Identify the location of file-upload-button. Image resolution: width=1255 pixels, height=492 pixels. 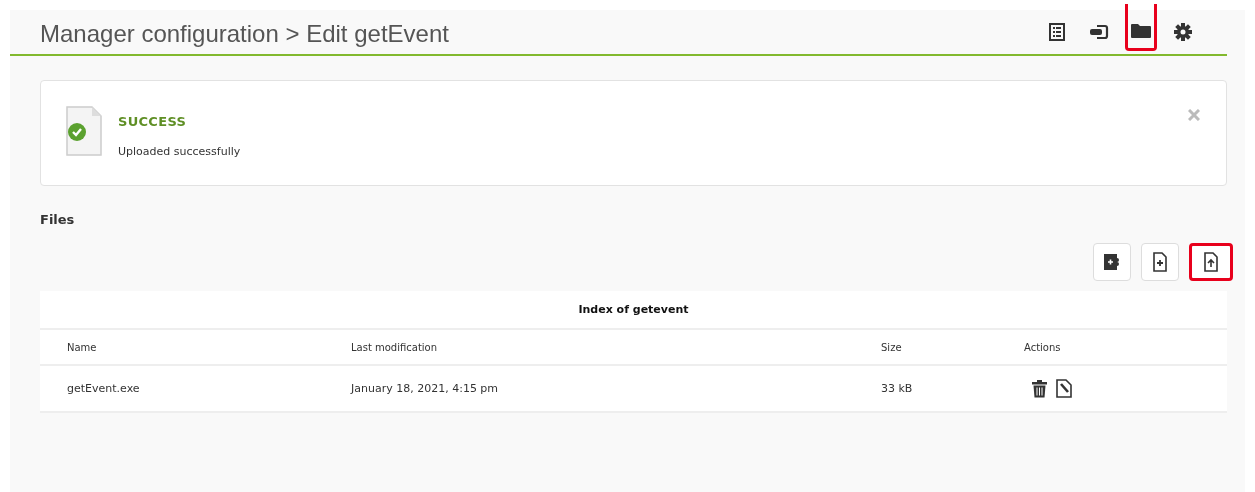
(1211, 262).